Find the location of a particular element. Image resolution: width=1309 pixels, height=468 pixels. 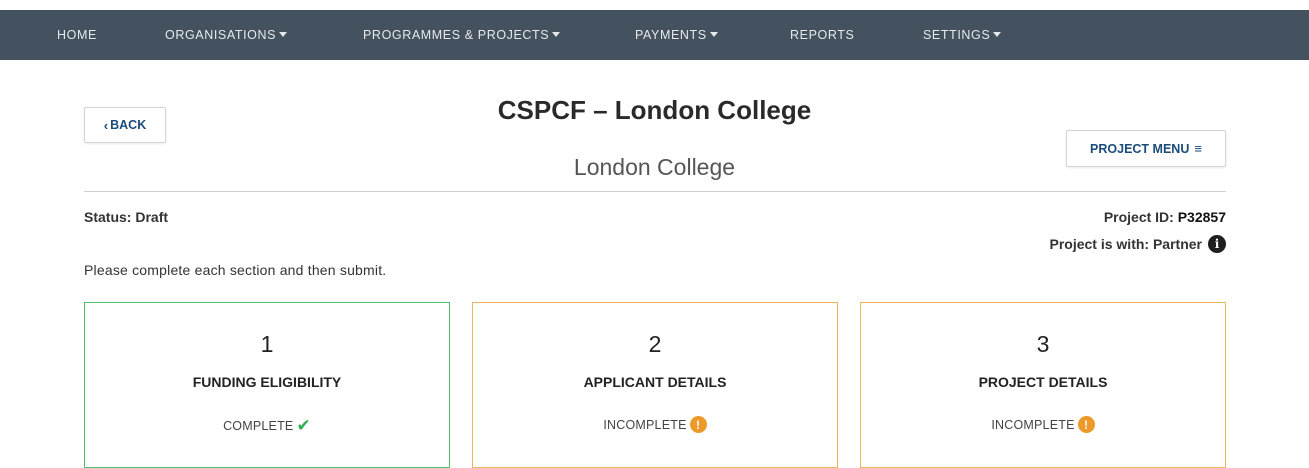

nav-item-settings: SETTINGS is located at coordinates (962, 35).